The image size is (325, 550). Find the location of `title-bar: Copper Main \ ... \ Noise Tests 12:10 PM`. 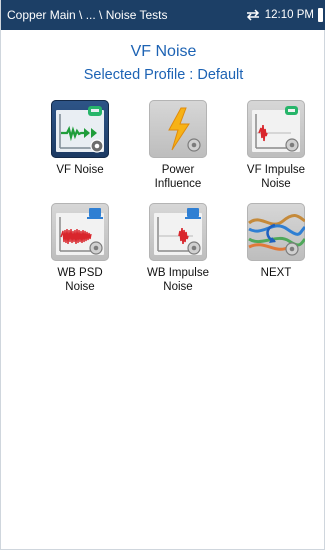

title-bar: Copper Main \ ... \ Noise Tests 12:10 PM is located at coordinates (163, 15).